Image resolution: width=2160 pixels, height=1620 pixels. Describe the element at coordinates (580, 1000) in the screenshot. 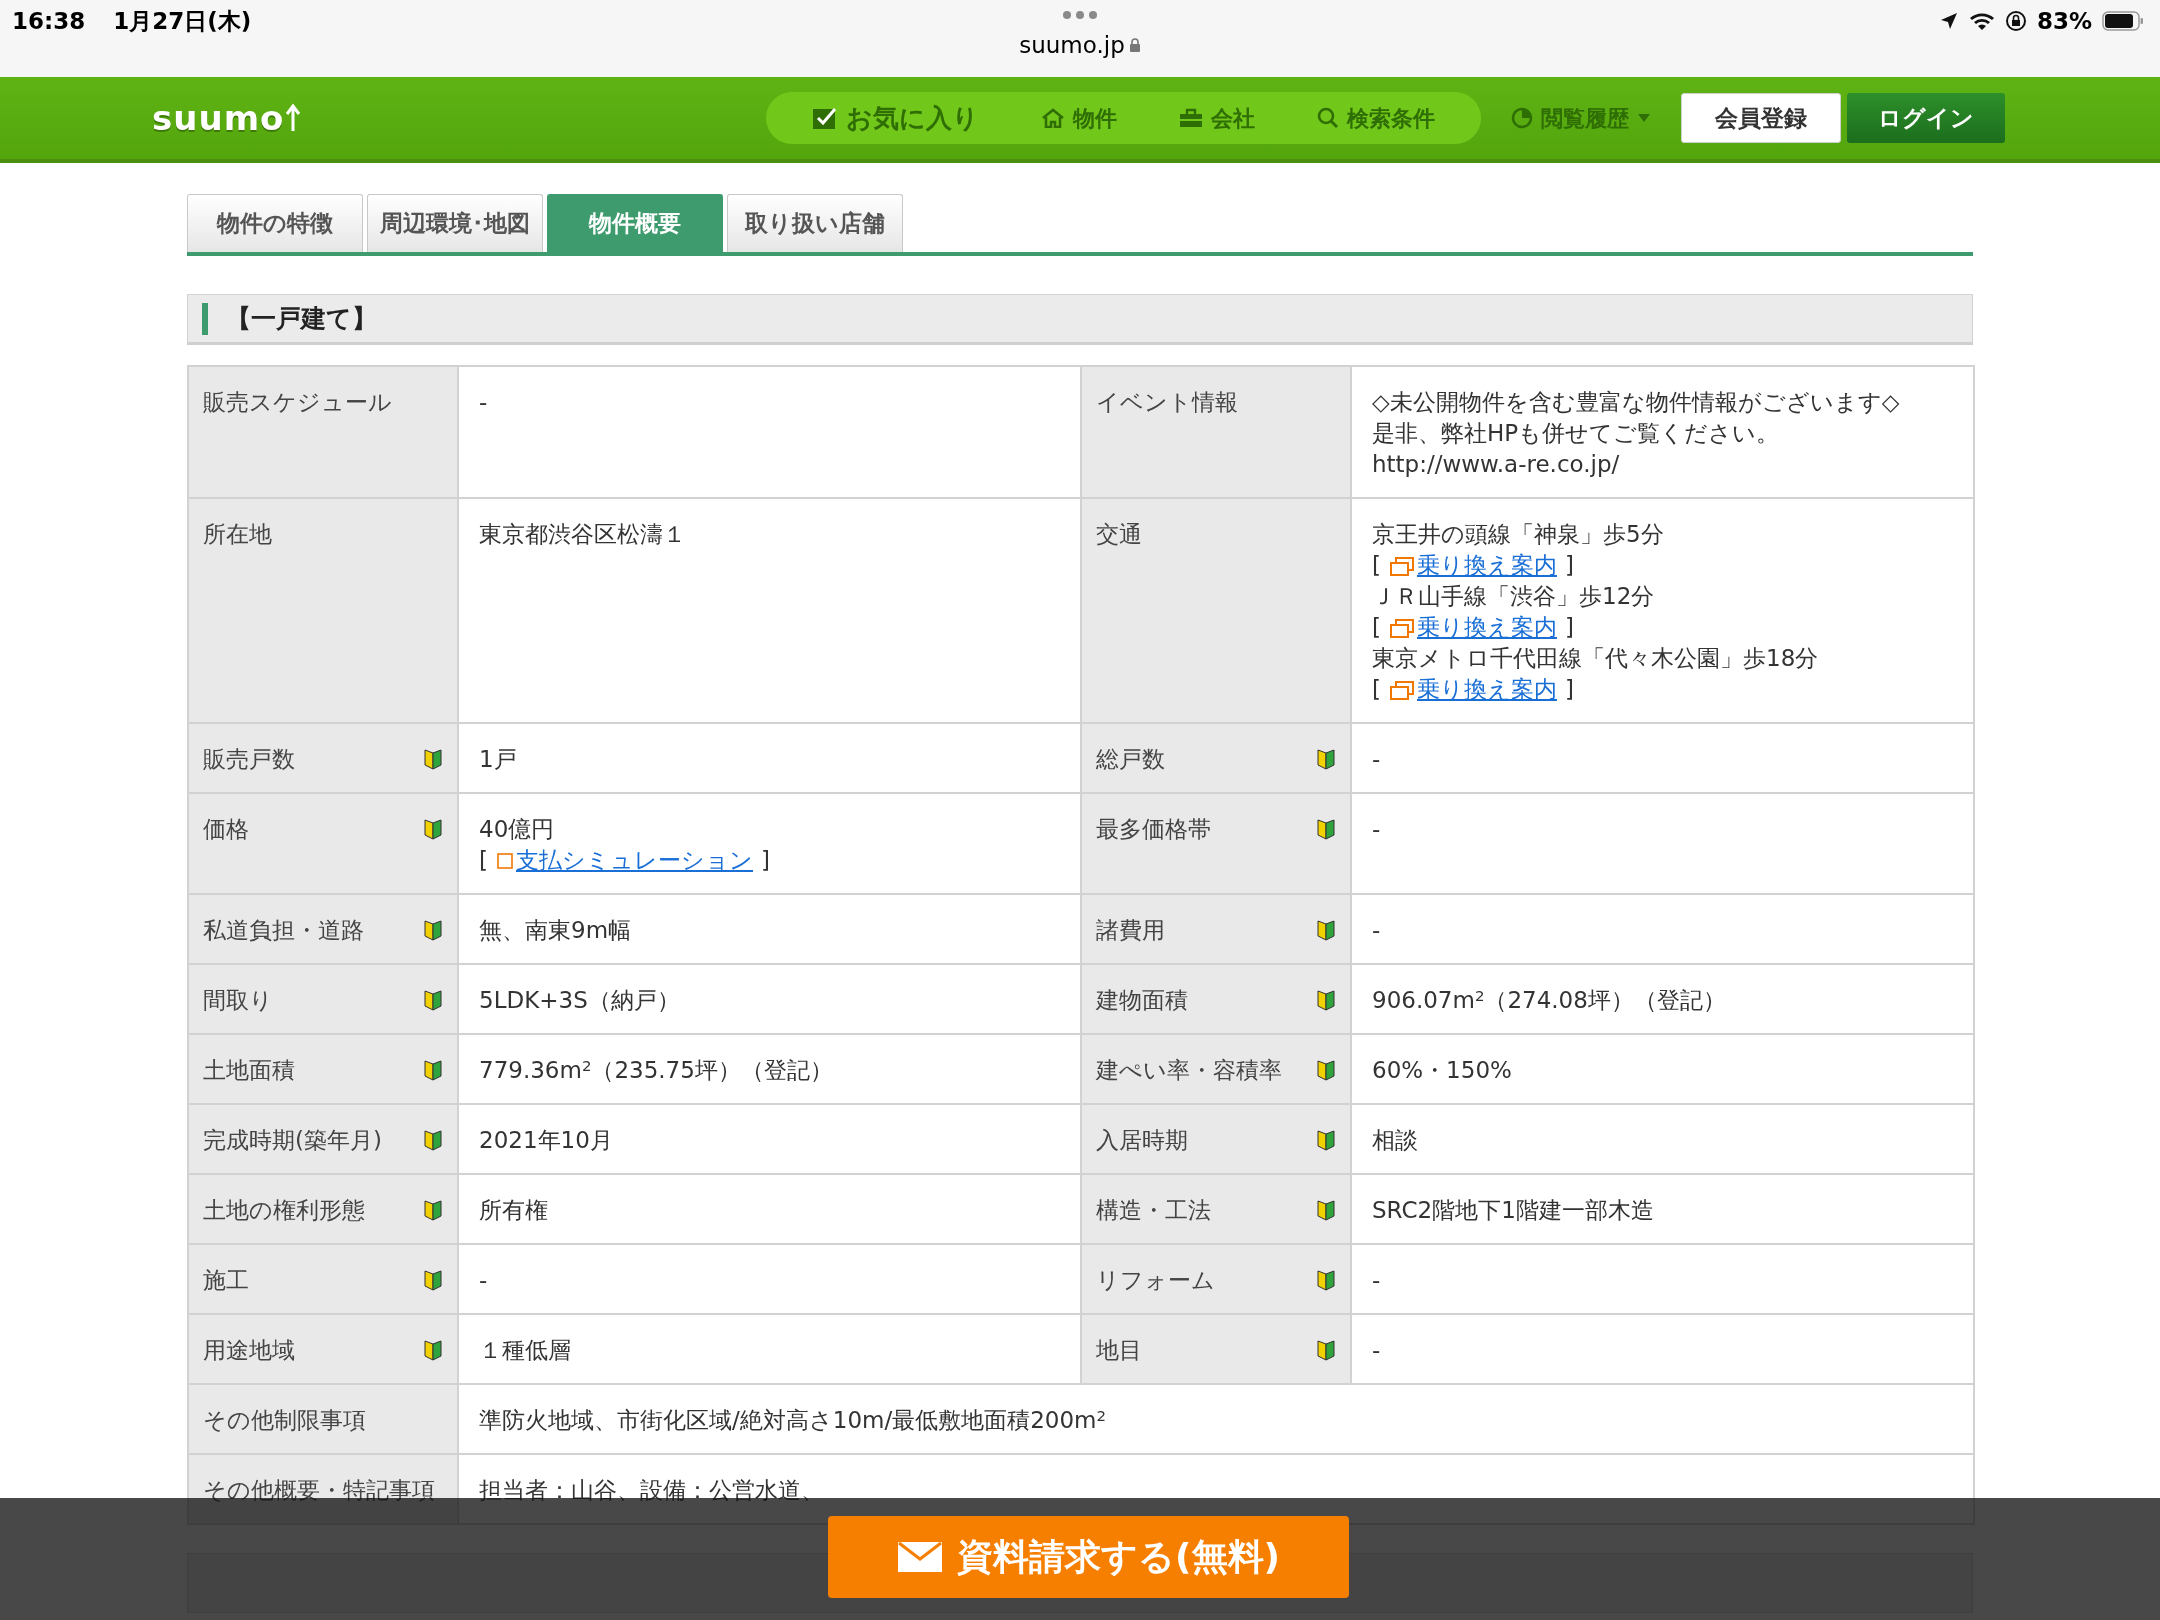

I see `field-value: 5LDK+3S（納戸）` at that location.